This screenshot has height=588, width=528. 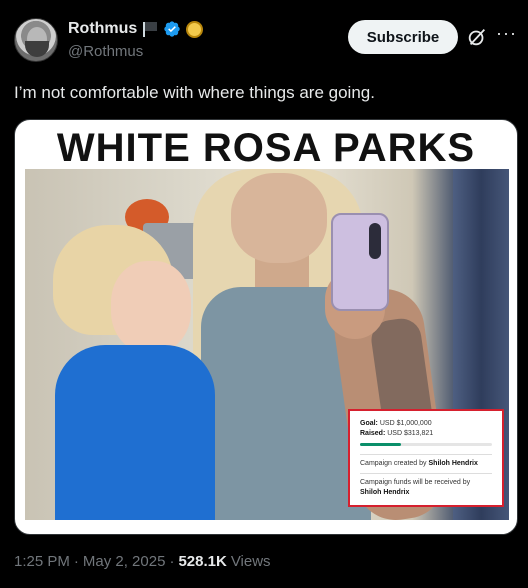 What do you see at coordinates (172, 29) in the screenshot?
I see `verified-icon` at bounding box center [172, 29].